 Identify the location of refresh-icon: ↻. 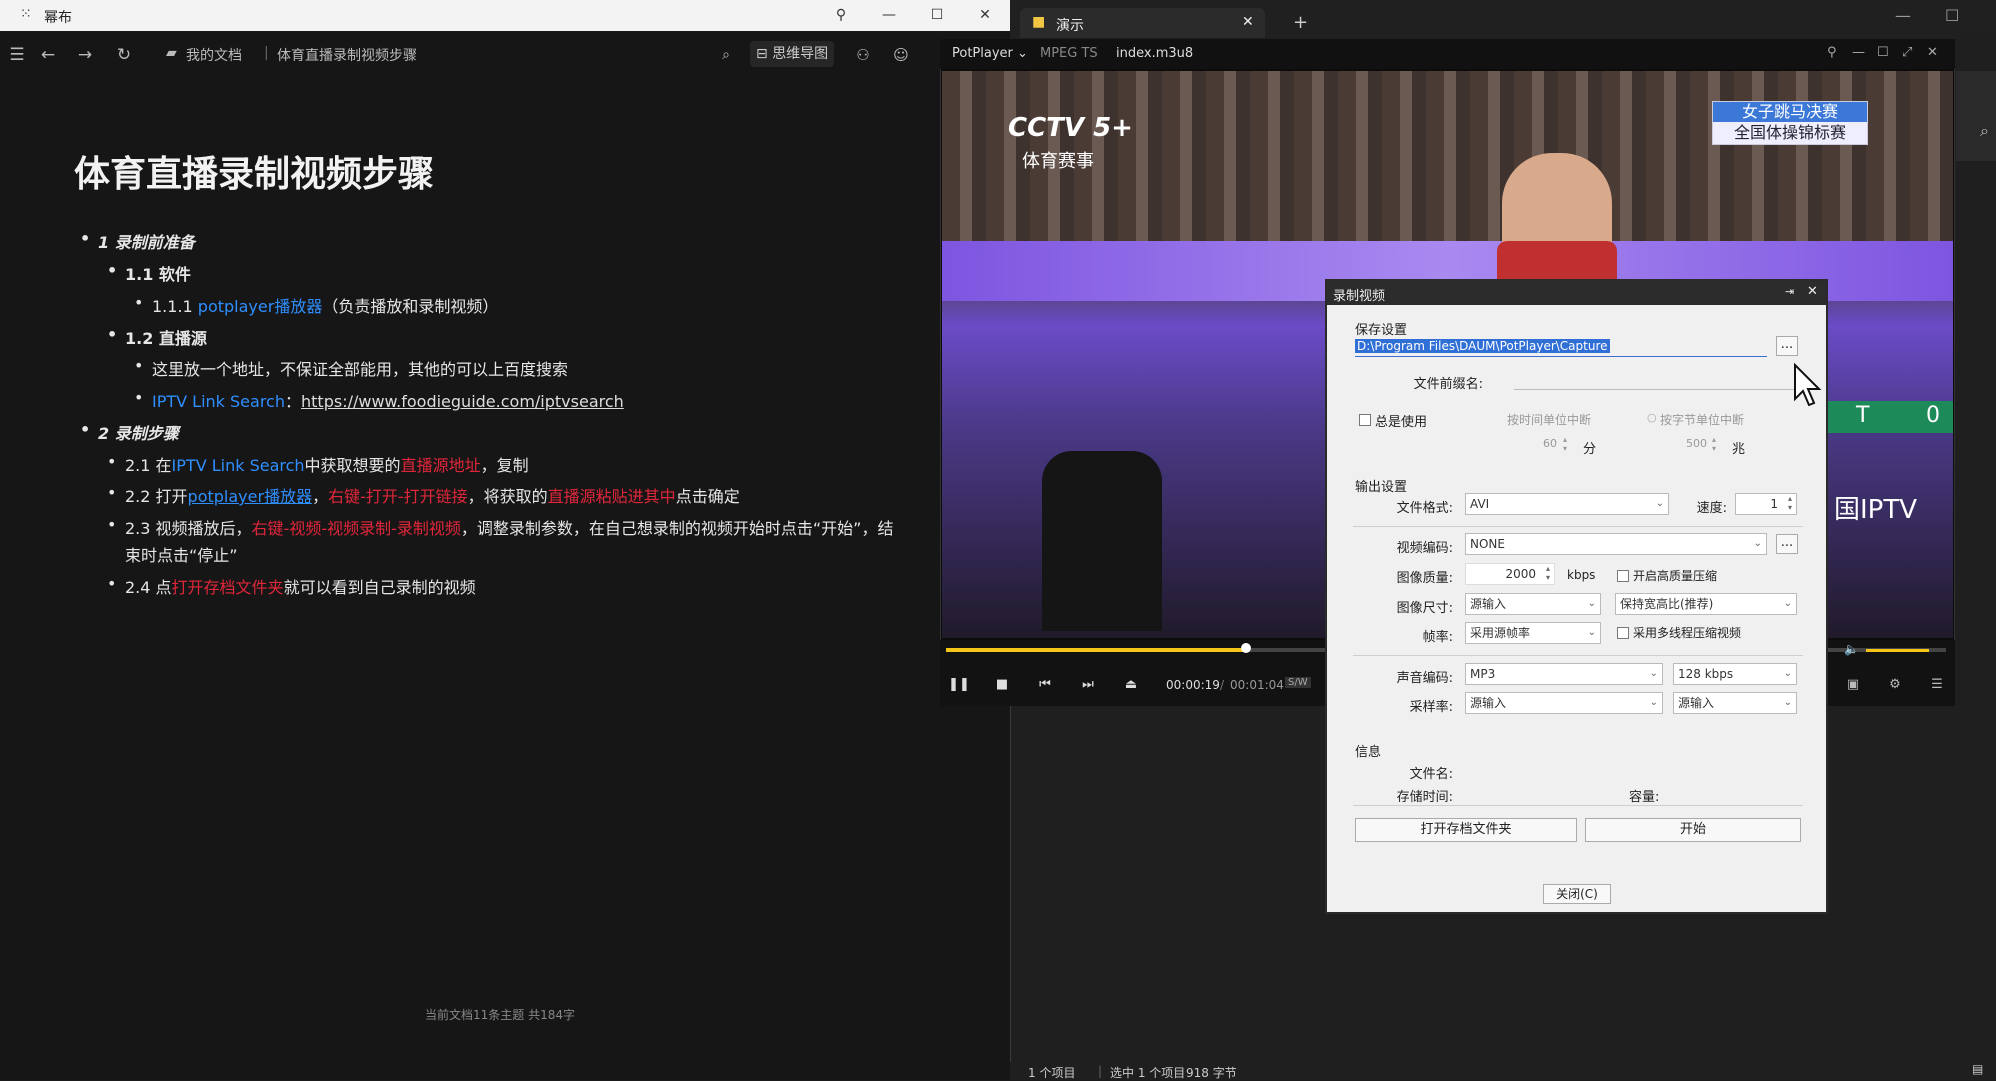
(124, 55).